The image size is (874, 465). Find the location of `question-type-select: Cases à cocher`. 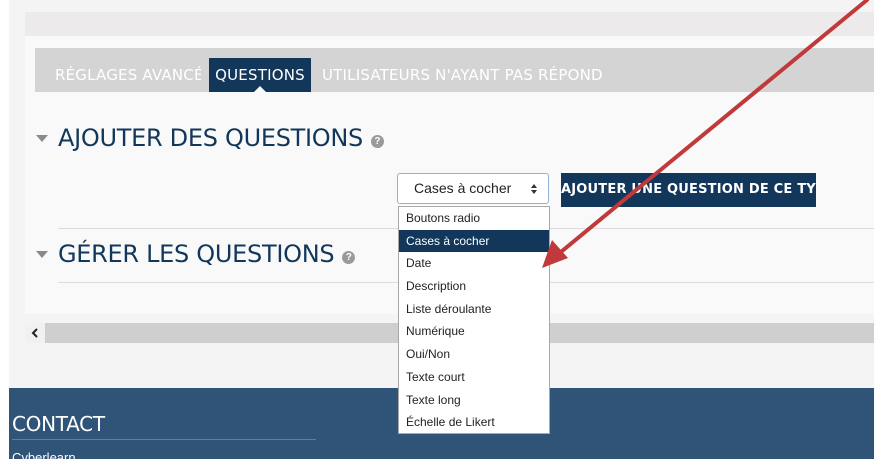

question-type-select: Cases à cocher is located at coordinates (473, 188).